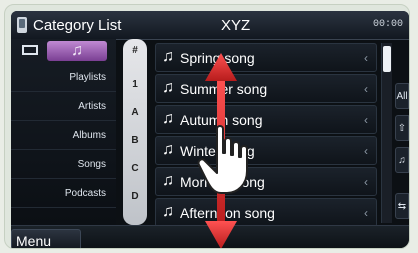 This screenshot has width=418, height=253. I want to click on category-albums: Albums, so click(63, 135).